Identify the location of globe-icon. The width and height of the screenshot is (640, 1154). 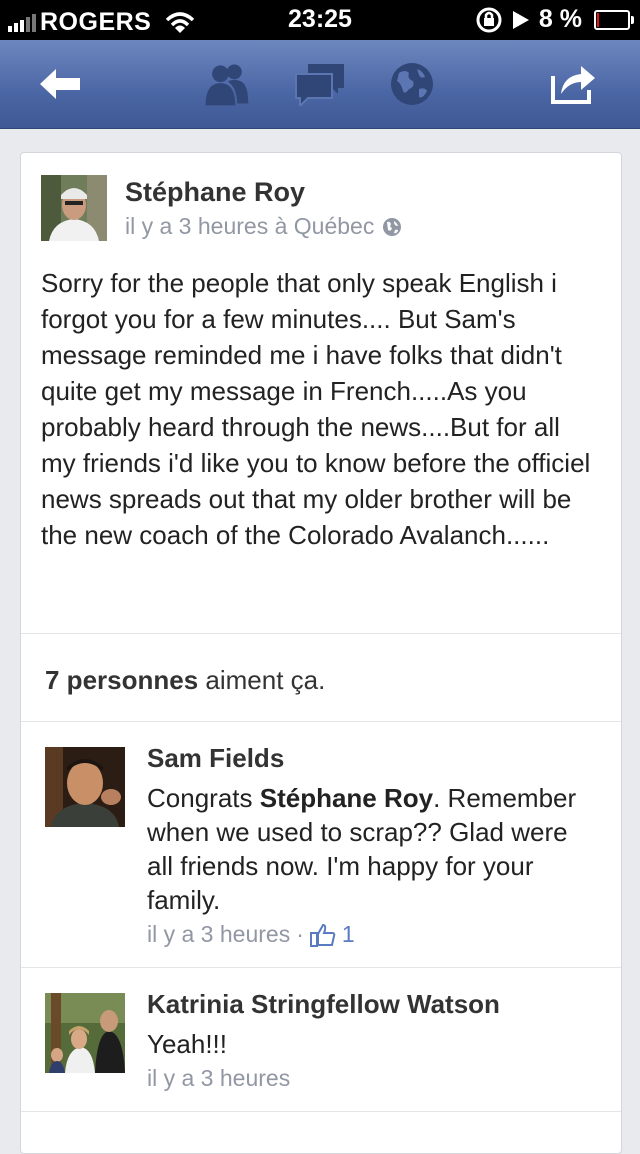
(412, 84).